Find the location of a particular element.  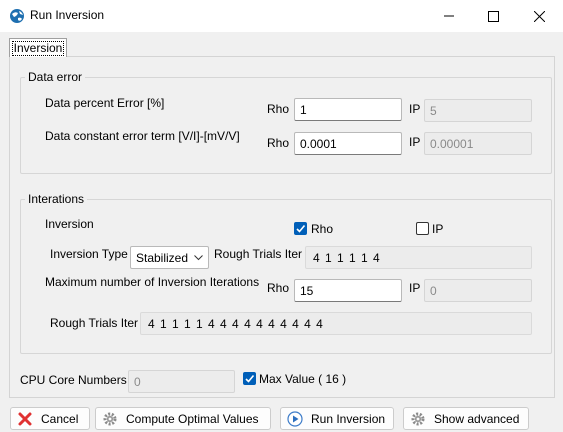

settings-gear-icon is located at coordinates (418, 418).